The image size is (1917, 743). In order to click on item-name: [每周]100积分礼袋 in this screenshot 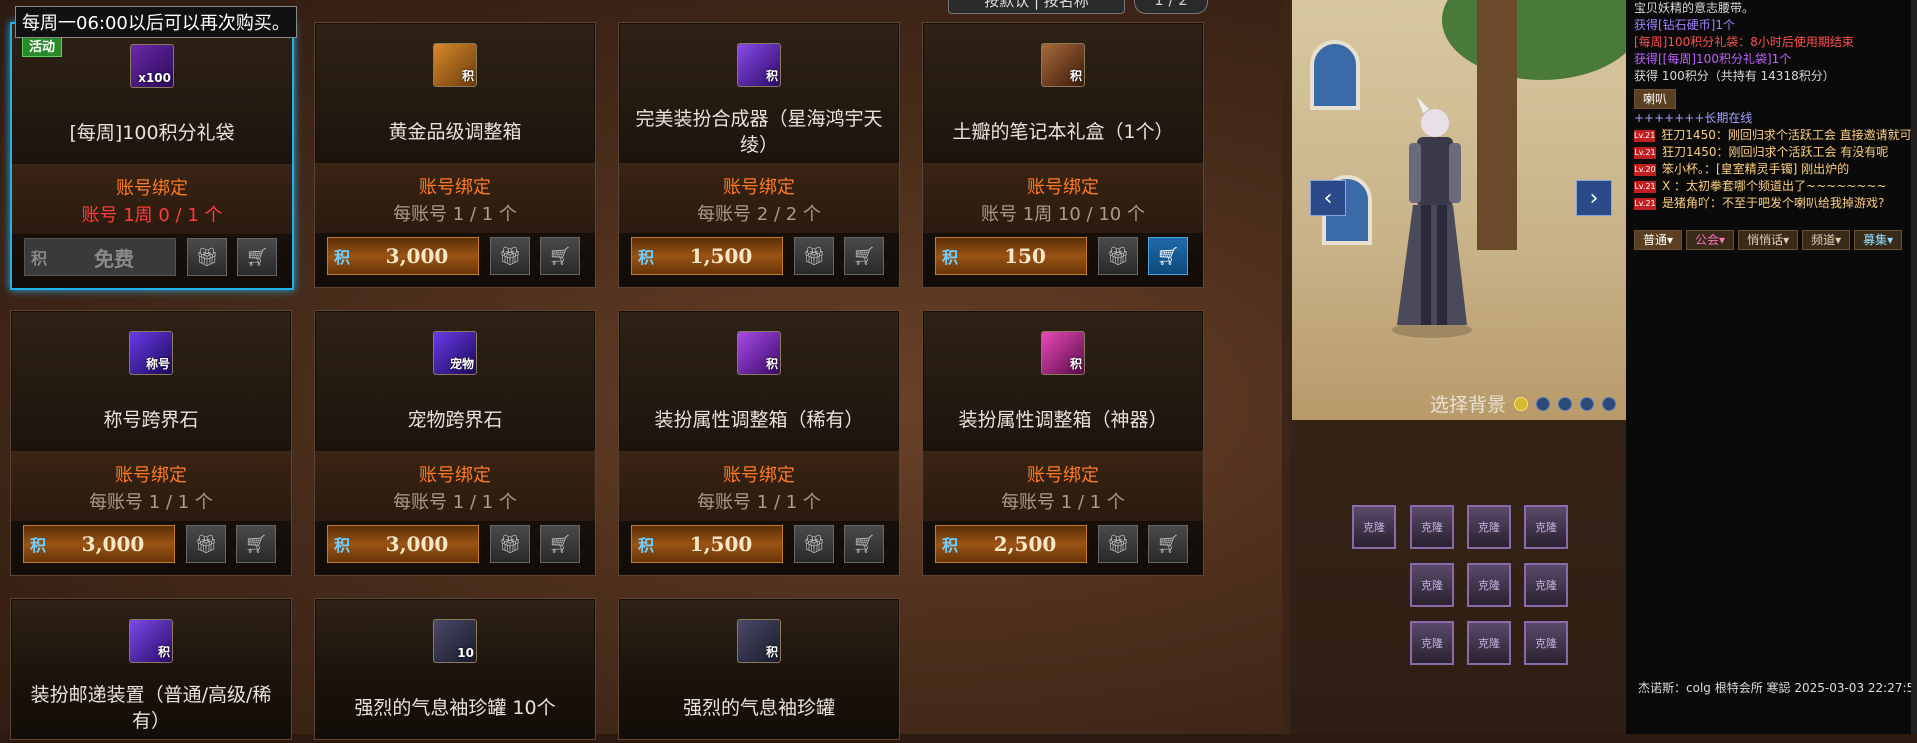, I will do `click(152, 133)`.